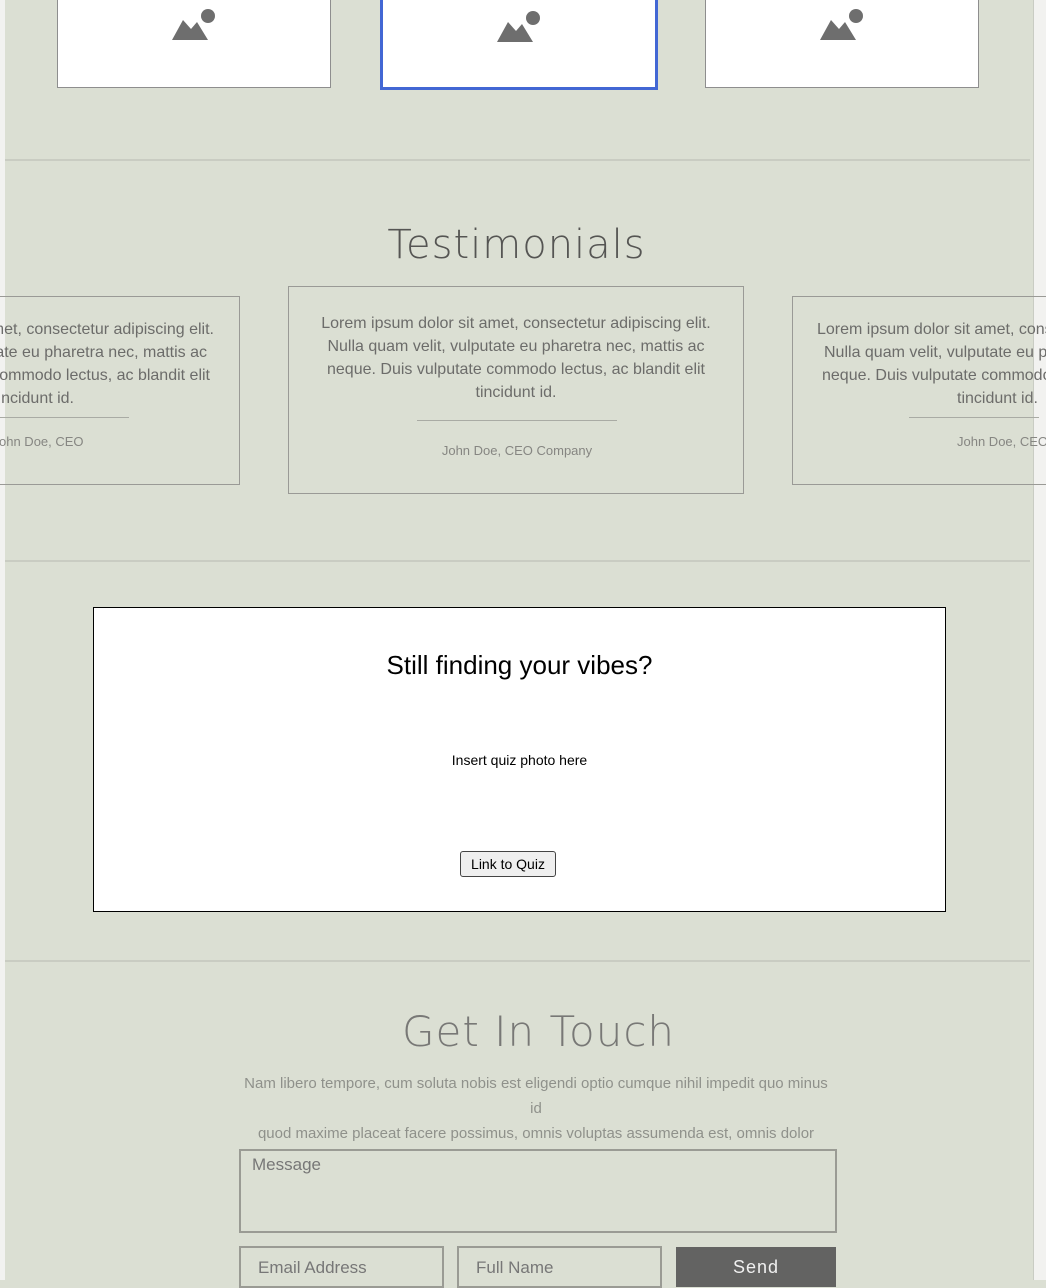  I want to click on email-field: Email Address, so click(341, 1267).